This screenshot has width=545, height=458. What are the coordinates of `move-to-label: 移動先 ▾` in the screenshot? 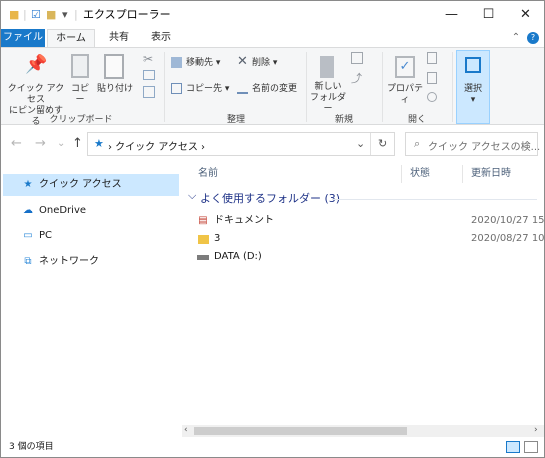 It's located at (203, 63).